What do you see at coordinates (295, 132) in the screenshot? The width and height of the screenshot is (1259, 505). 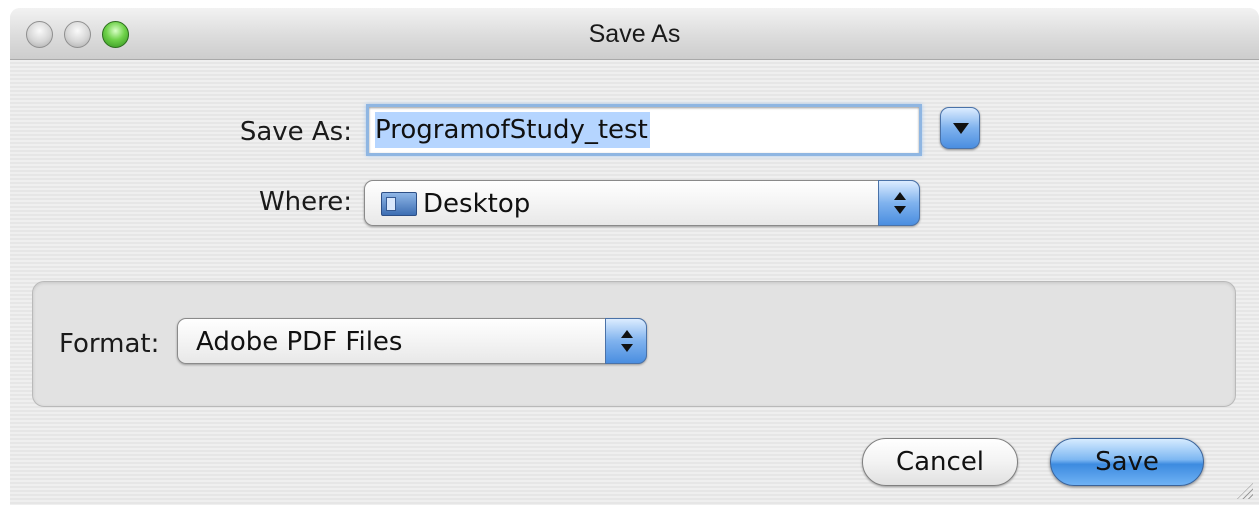 I see `save-as-label: Save As:` at bounding box center [295, 132].